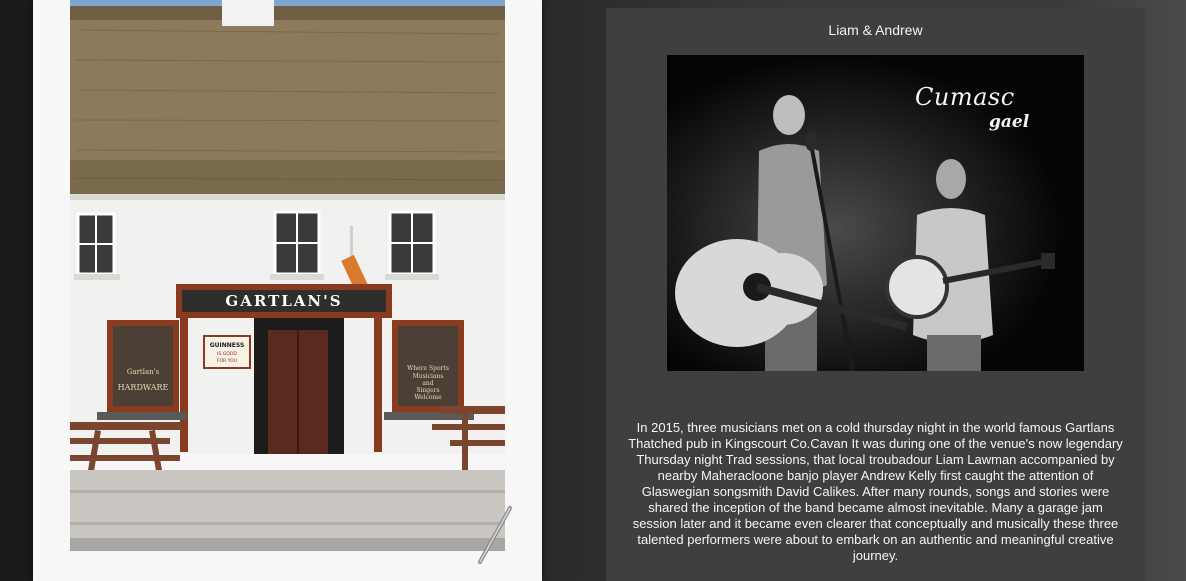  I want to click on pub-sign-text: GARTLAN'S, so click(283, 301).